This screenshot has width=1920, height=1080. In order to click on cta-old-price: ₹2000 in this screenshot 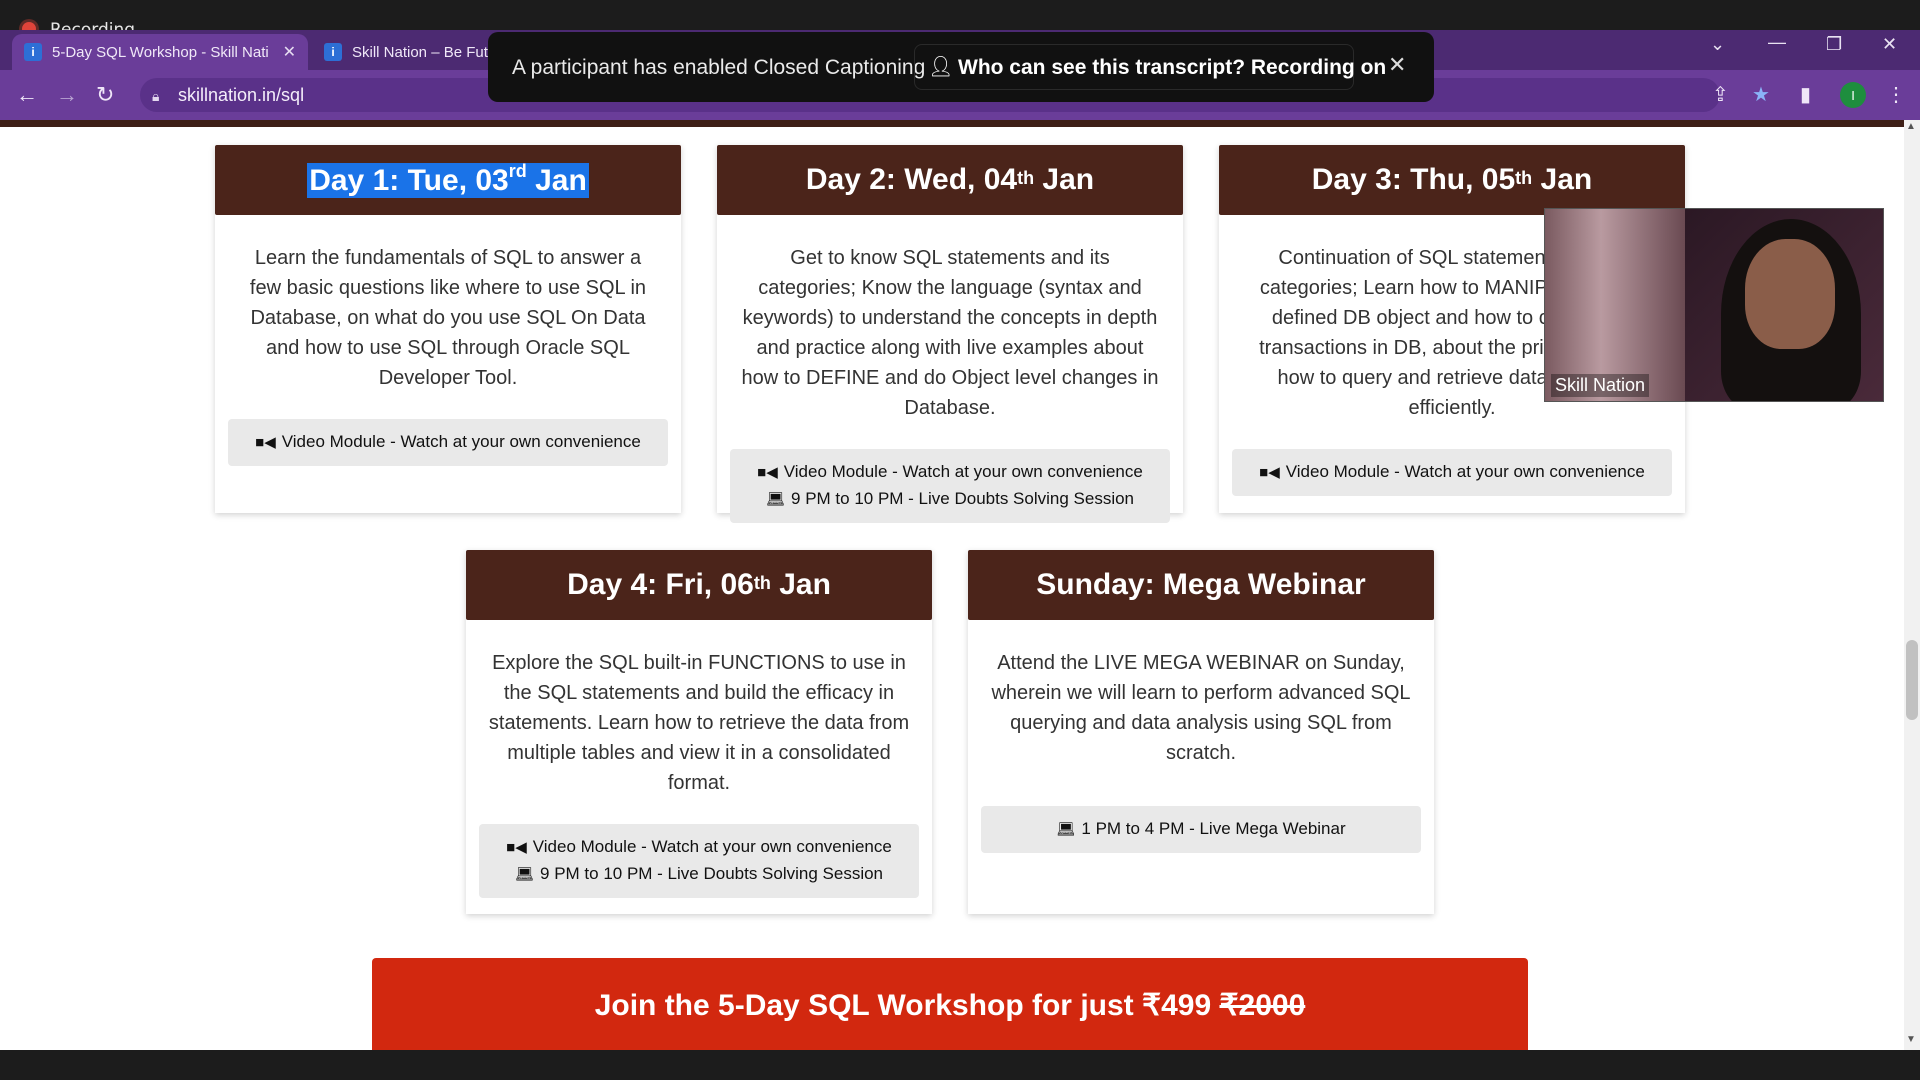, I will do `click(1262, 1005)`.